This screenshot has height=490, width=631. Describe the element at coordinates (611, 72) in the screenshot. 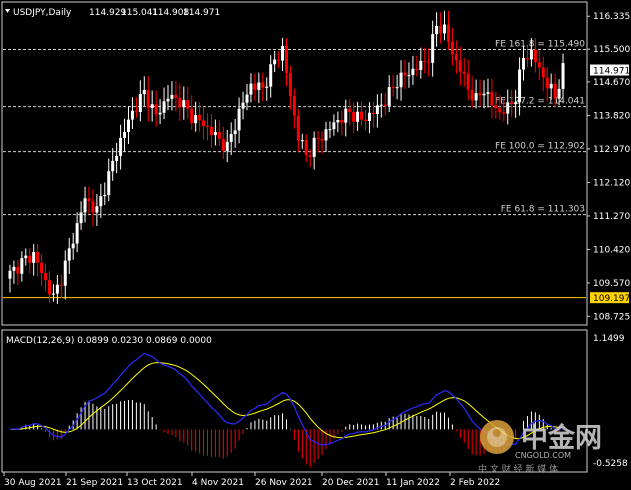

I see `svg-text: 114.971` at that location.